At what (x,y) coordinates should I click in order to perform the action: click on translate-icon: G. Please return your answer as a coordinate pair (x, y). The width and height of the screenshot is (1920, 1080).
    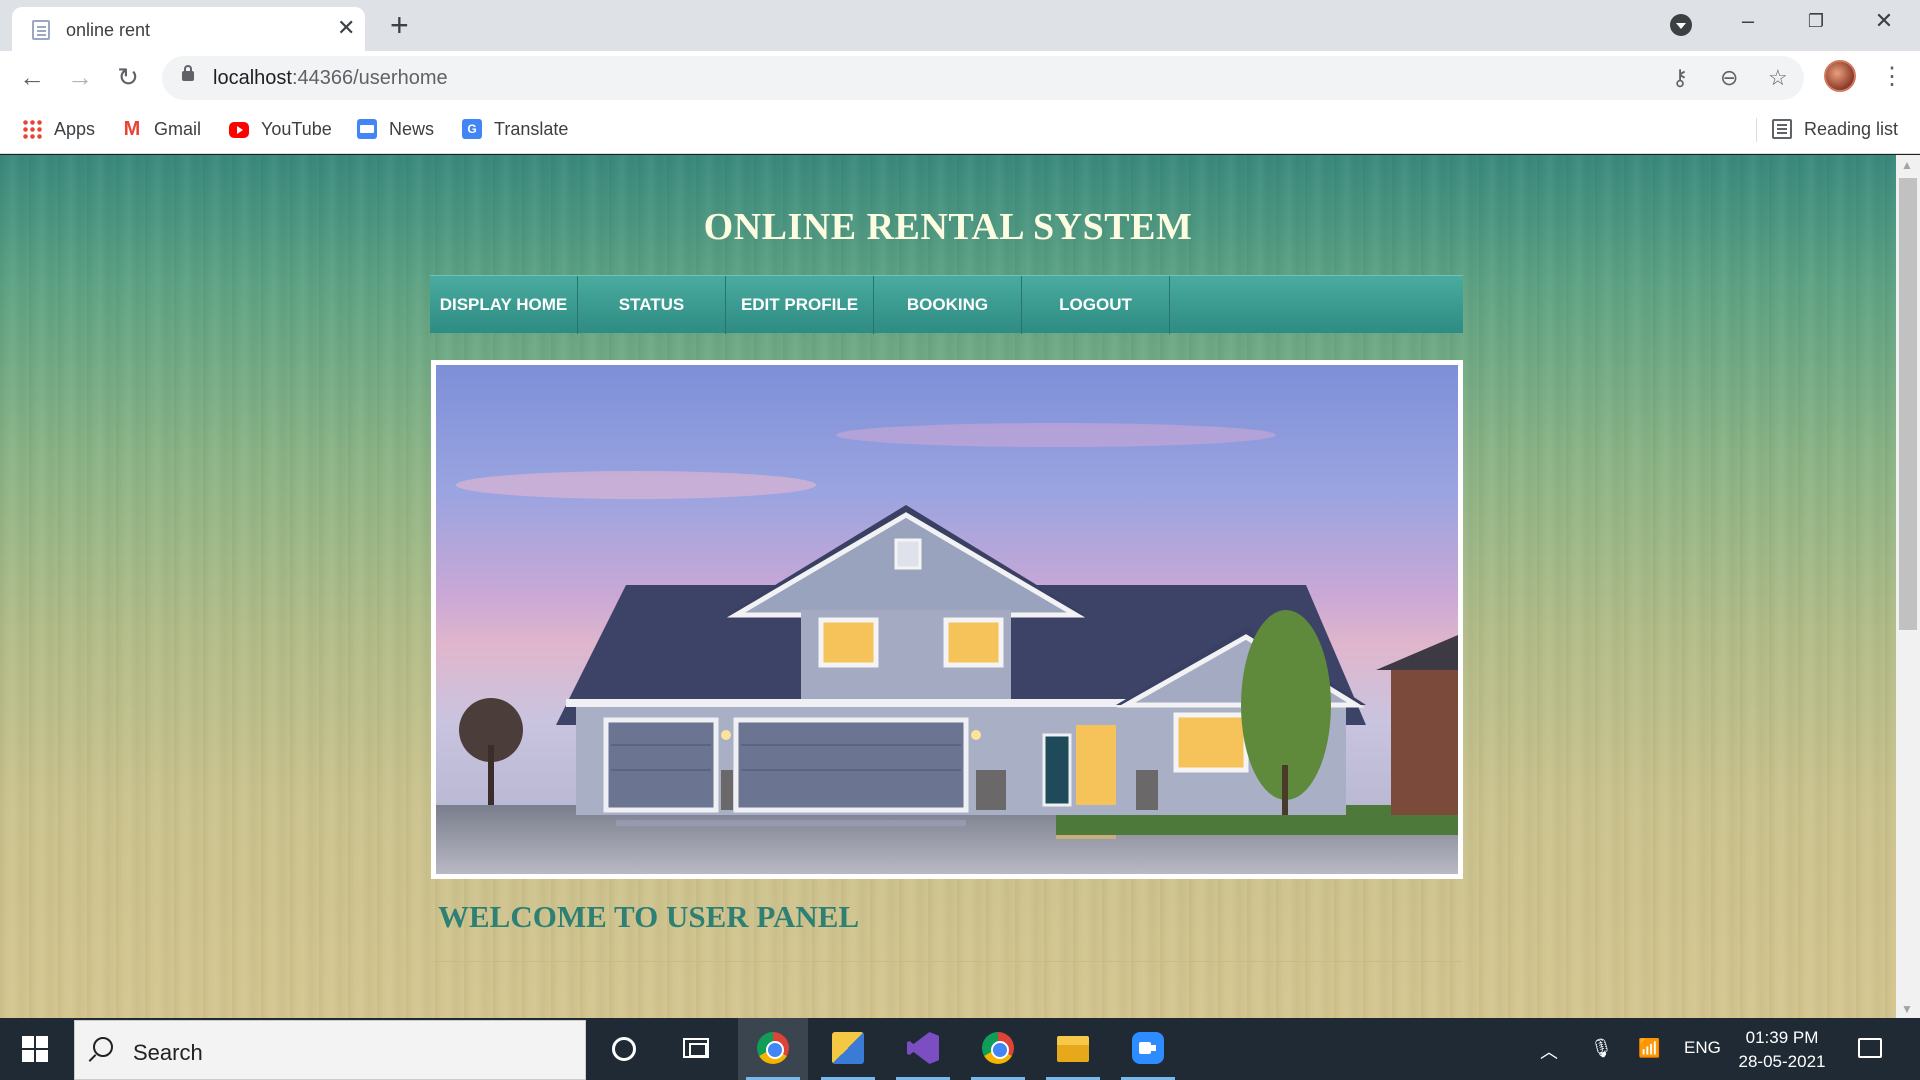
    Looking at the image, I should click on (472, 129).